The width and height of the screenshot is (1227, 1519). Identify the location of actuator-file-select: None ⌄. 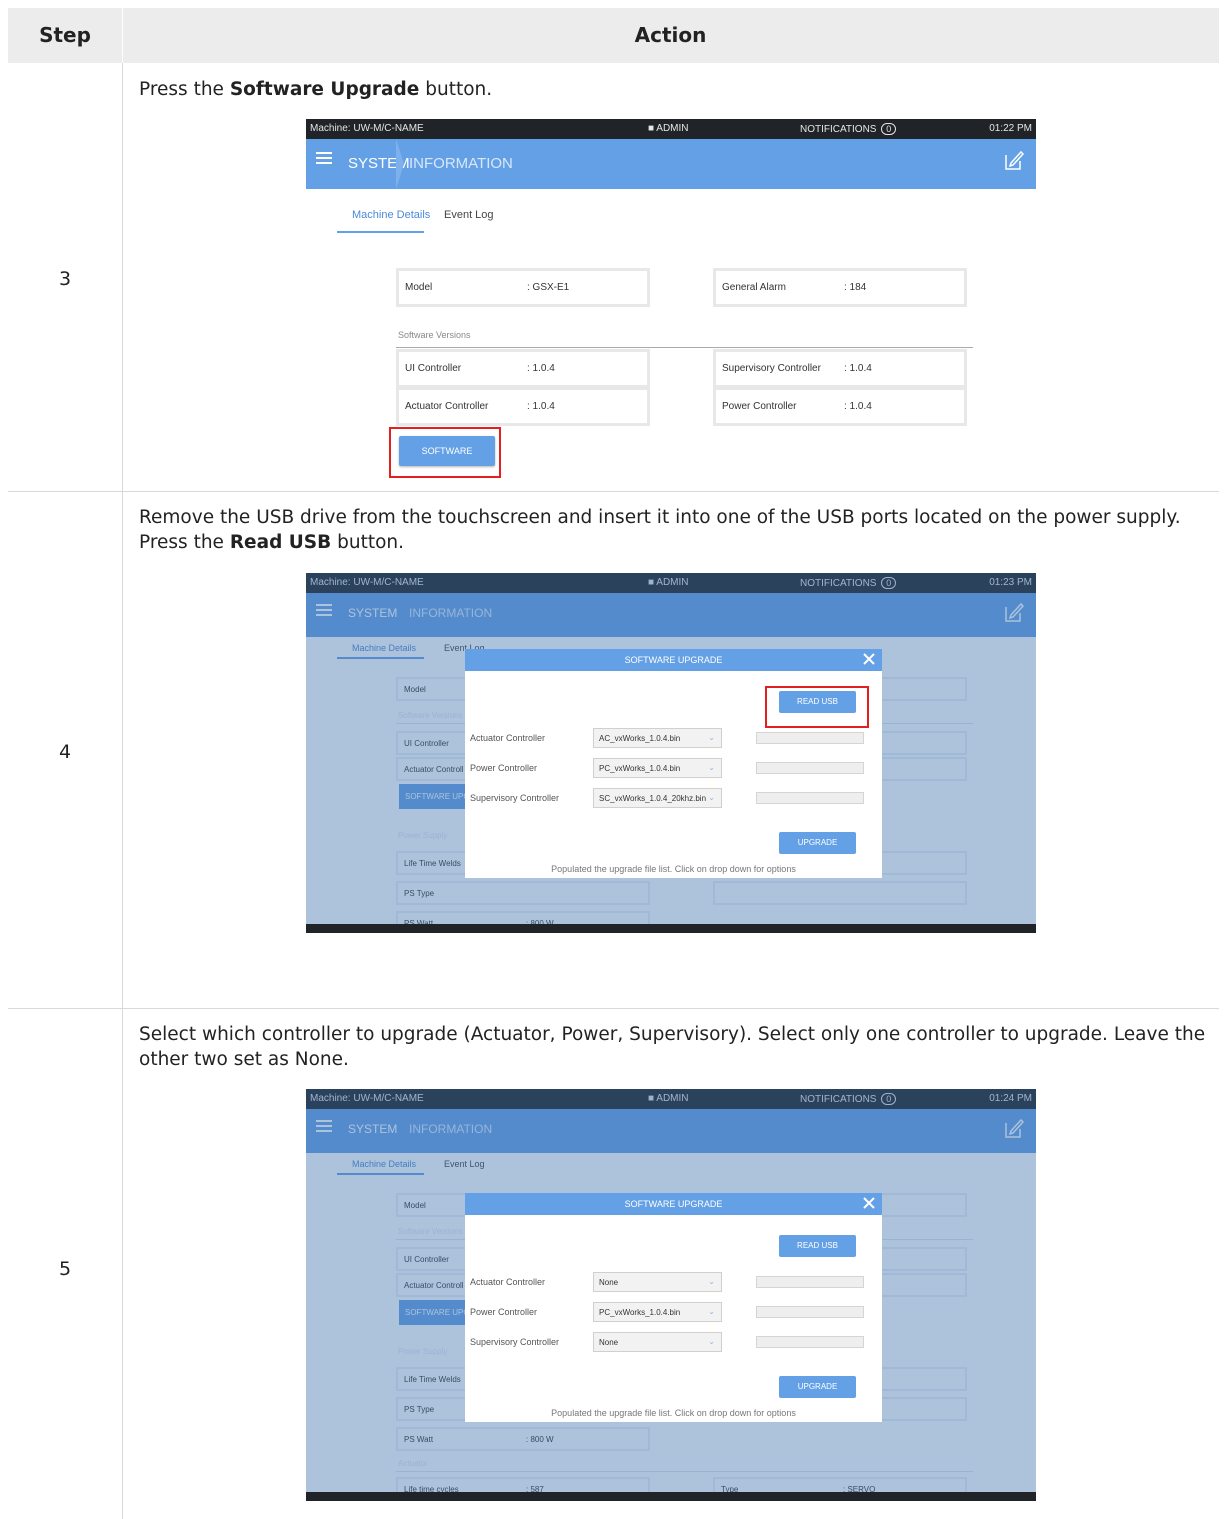
(657, 1282).